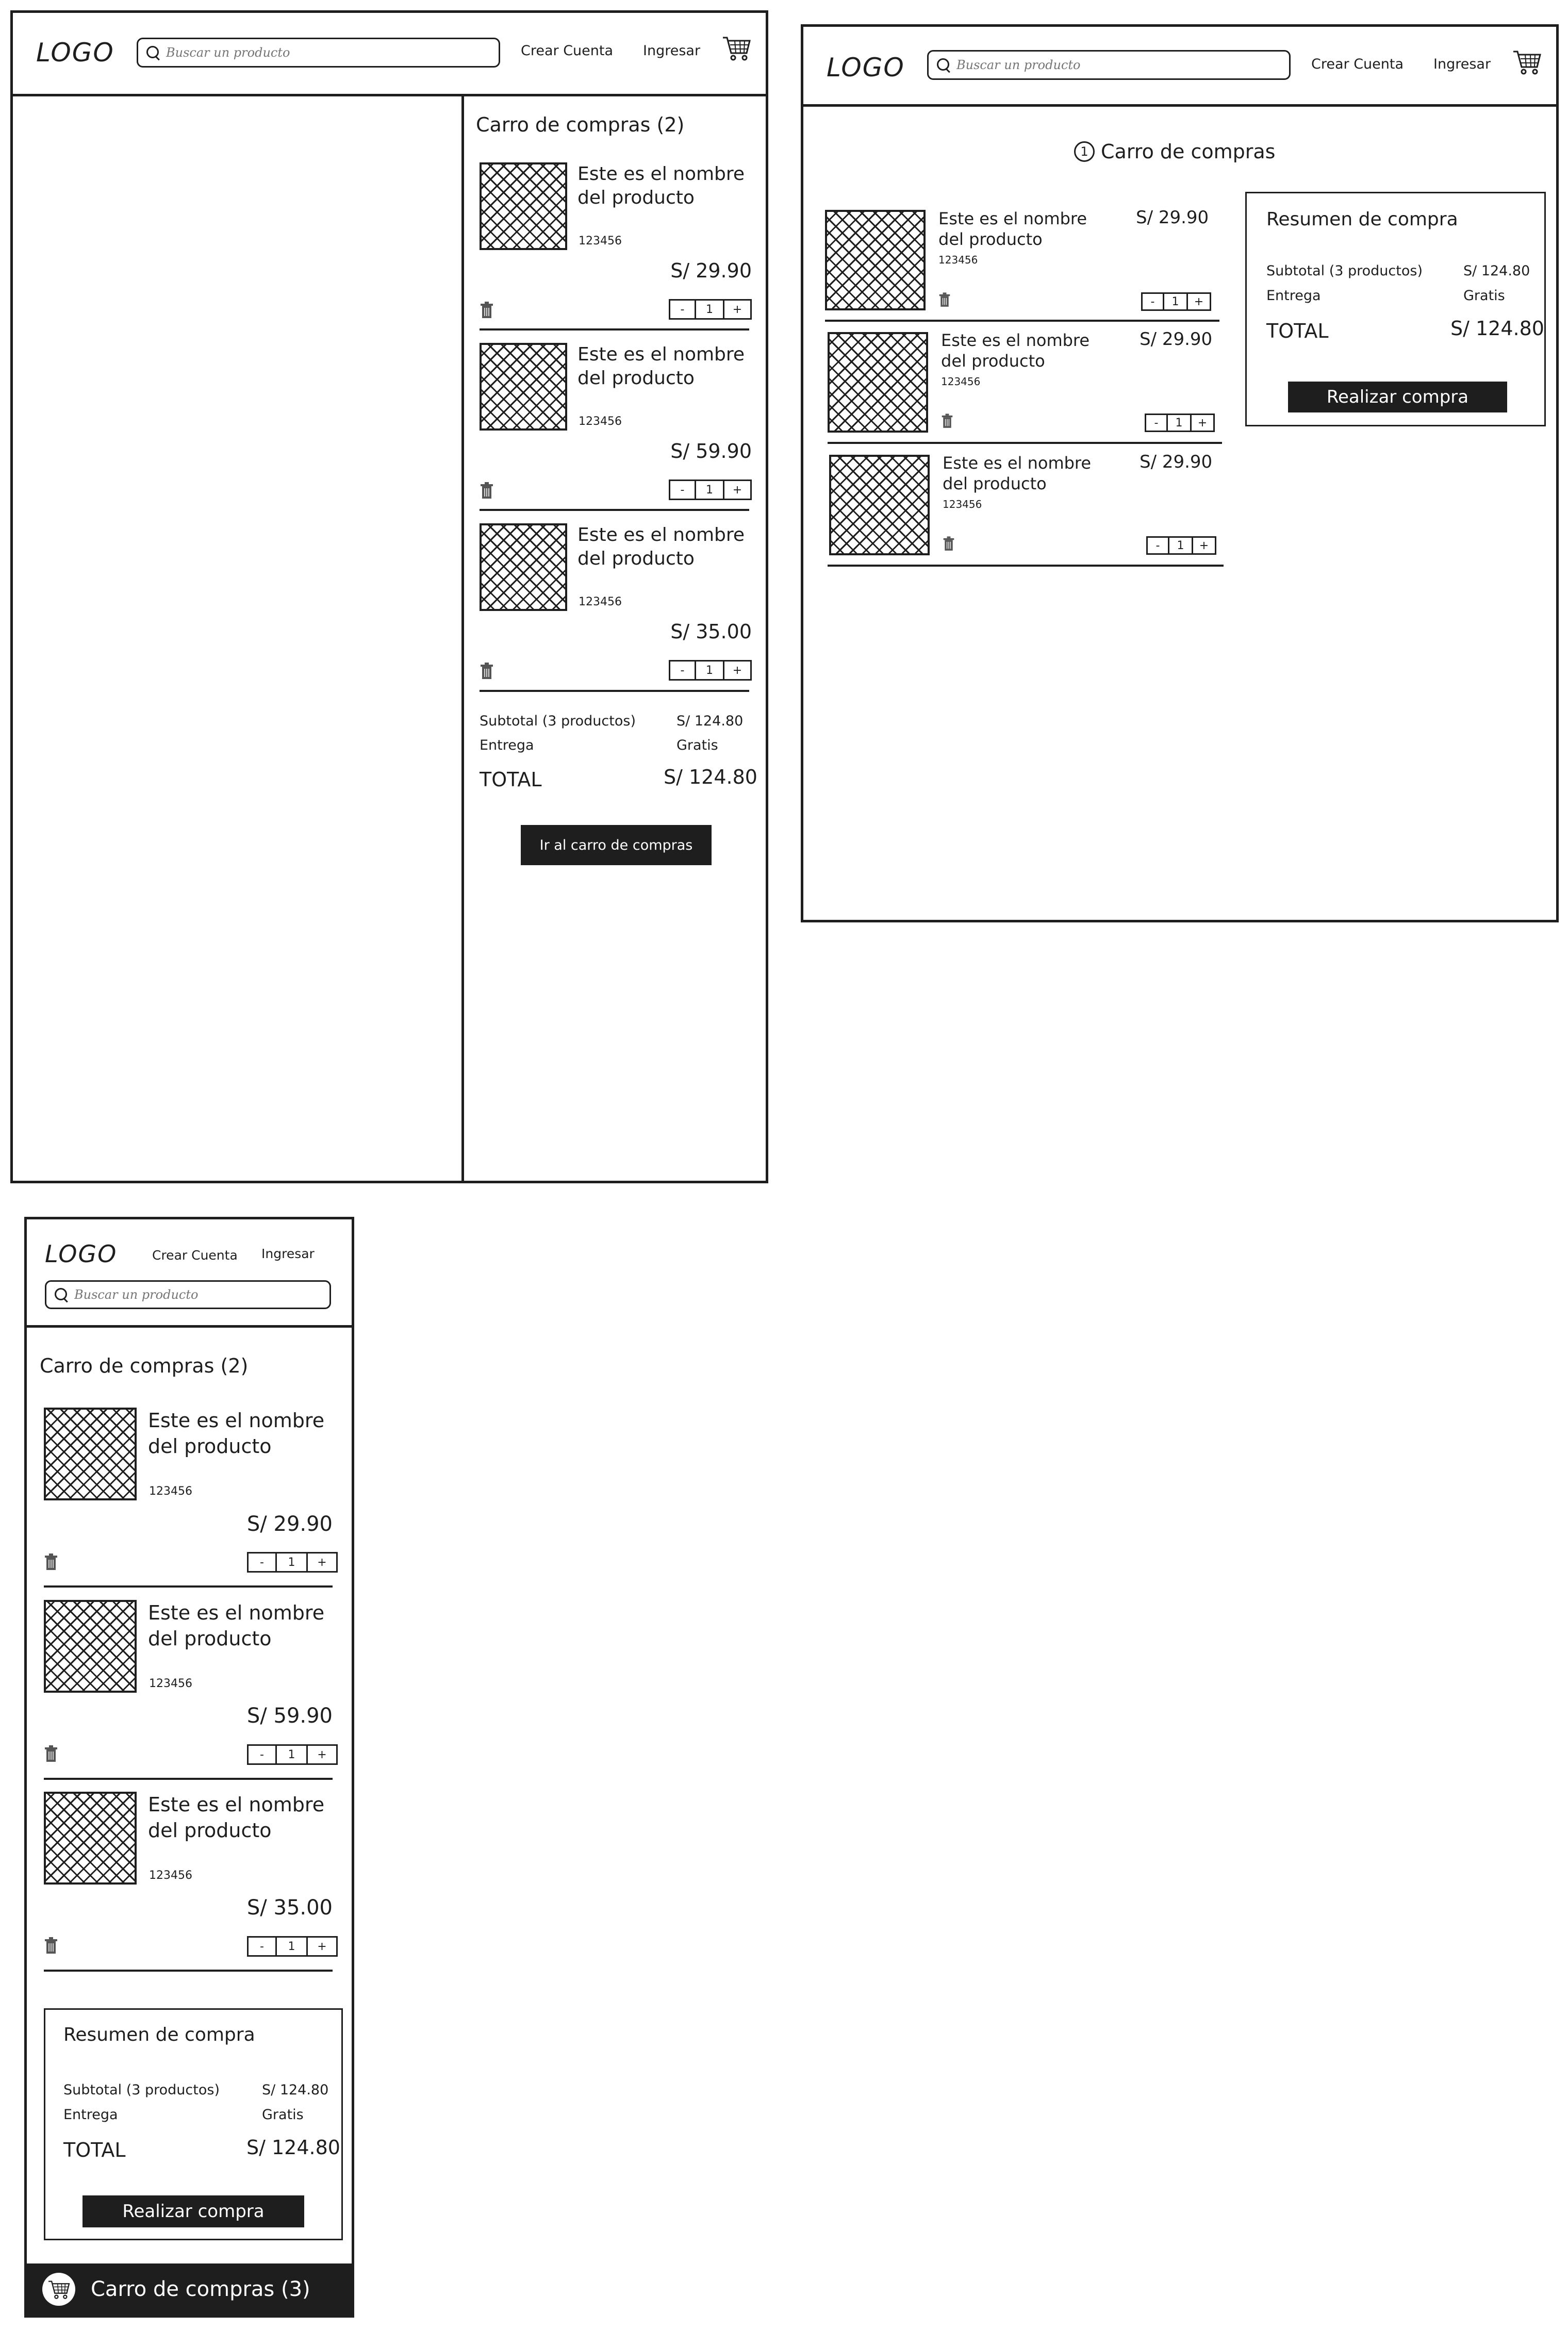  Describe the element at coordinates (1188, 151) in the screenshot. I see `page-title-text: Carro de compras` at that location.